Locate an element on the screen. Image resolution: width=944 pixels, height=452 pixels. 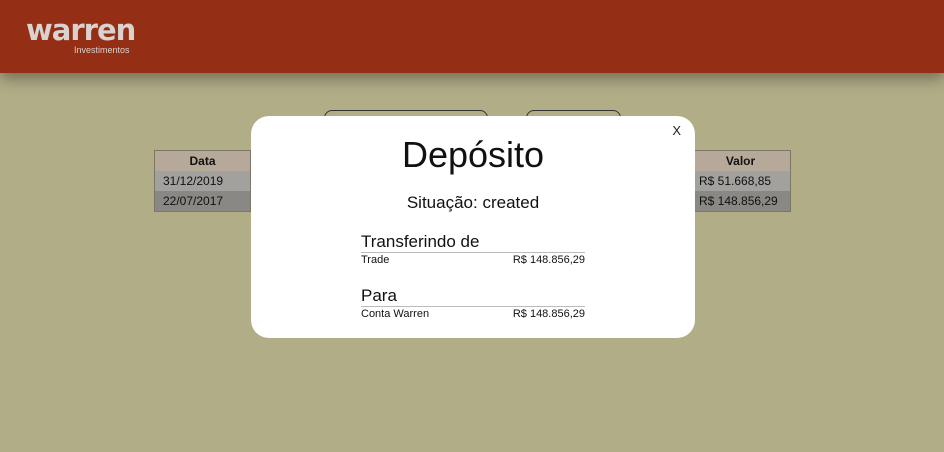
modal-title: Depósito is located at coordinates (473, 154).